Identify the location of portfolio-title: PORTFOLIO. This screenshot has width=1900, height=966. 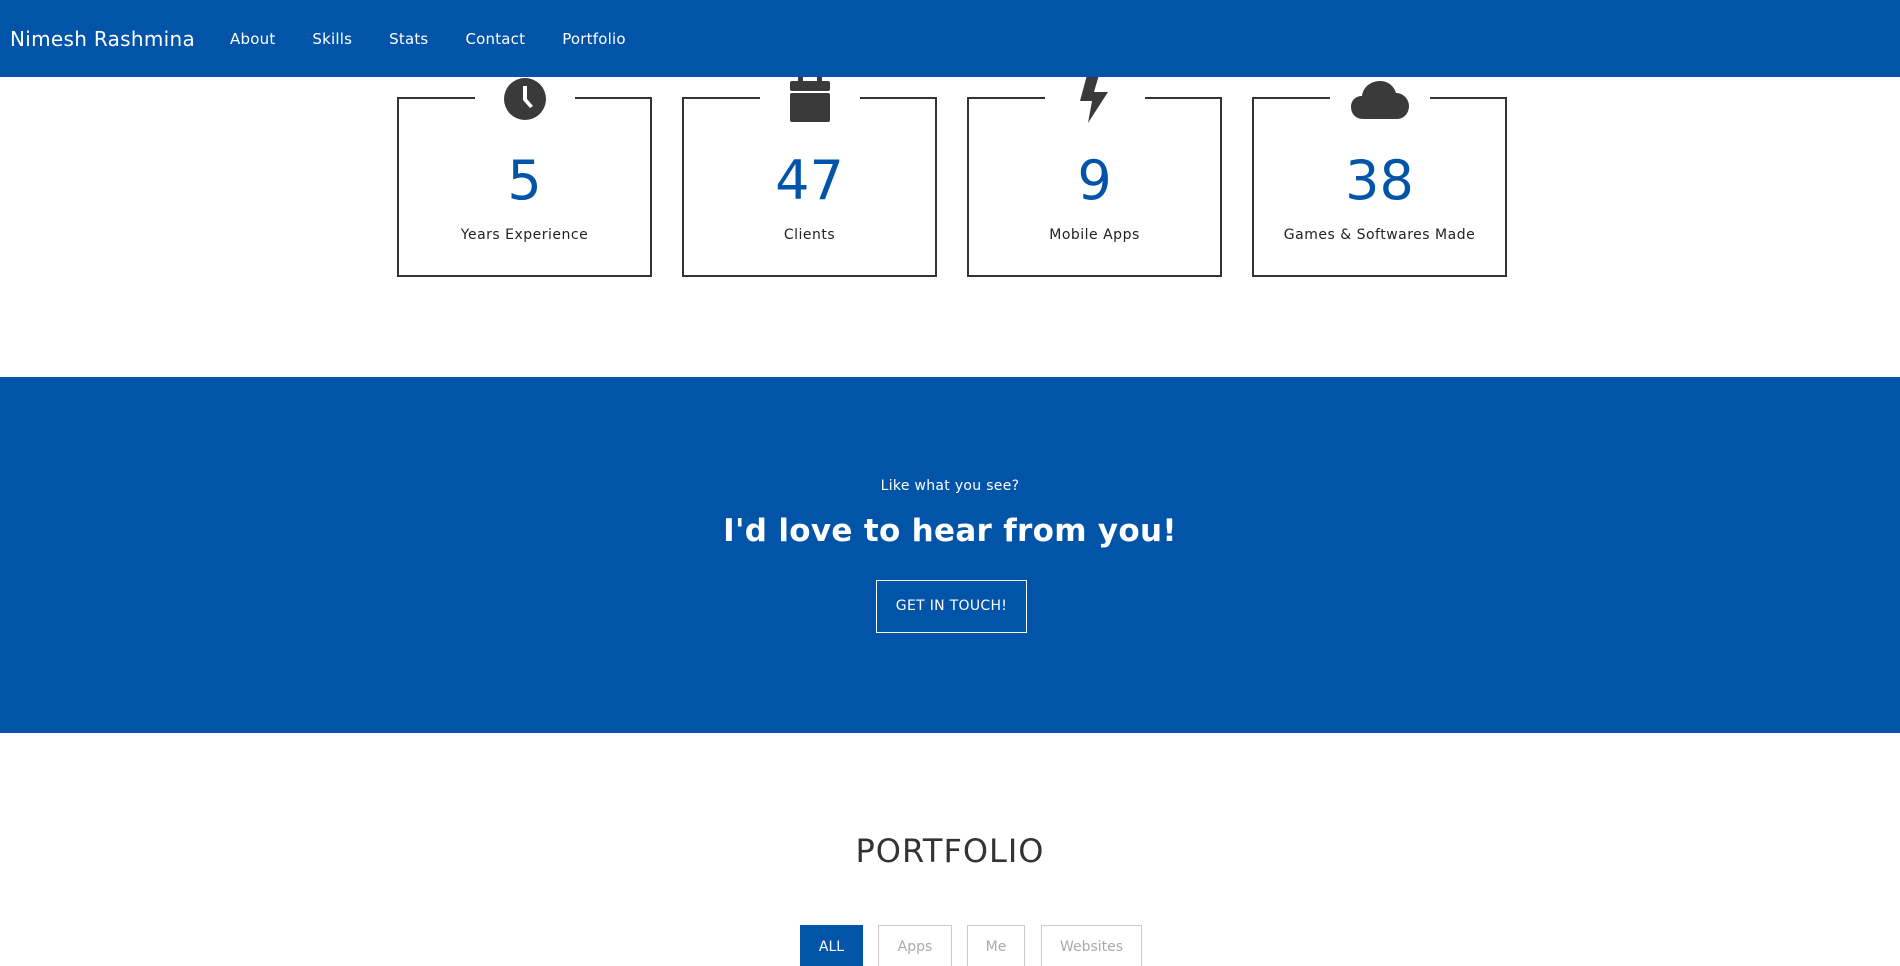
(950, 851).